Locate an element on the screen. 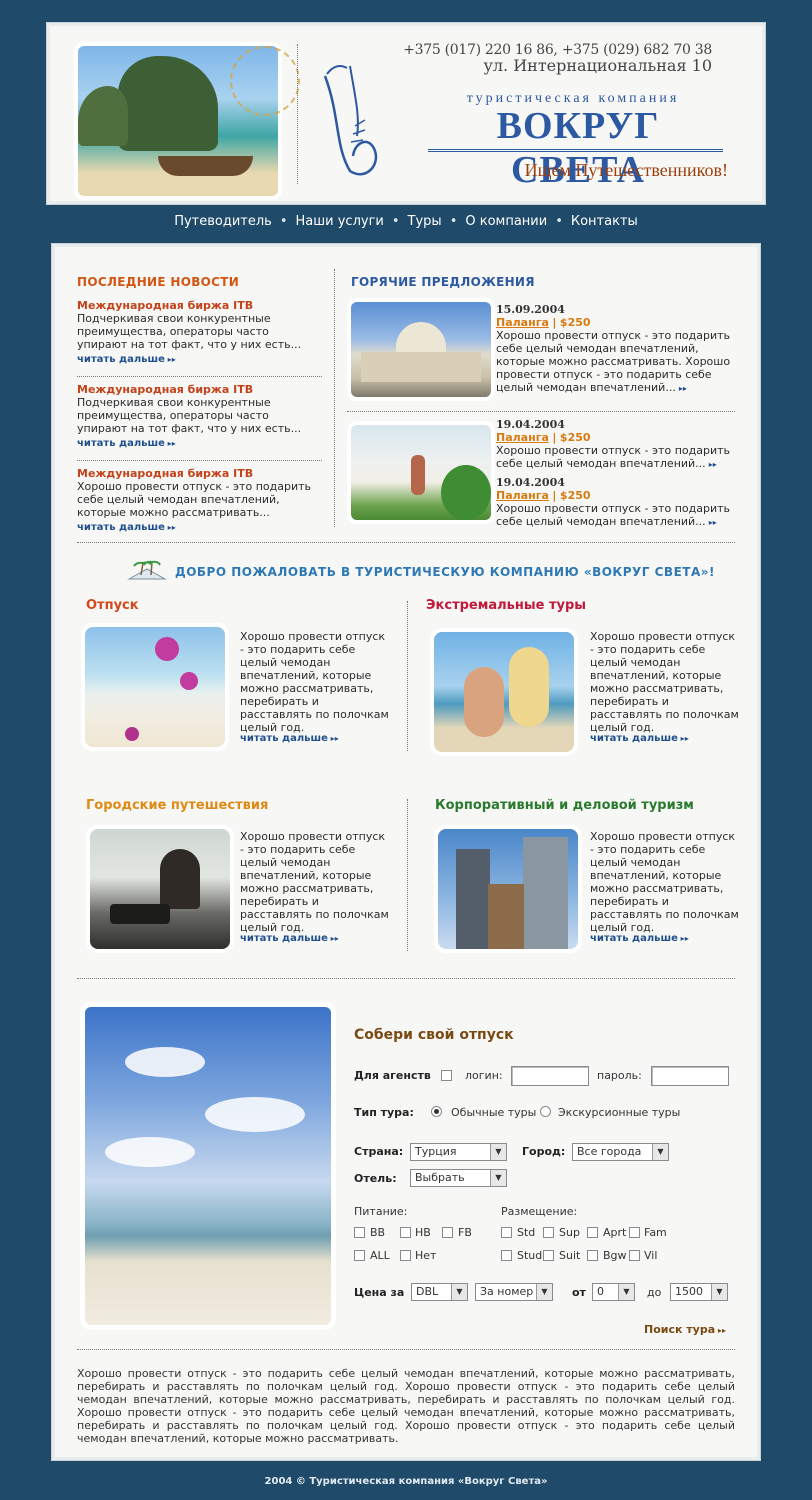  category-title: Корпоративный и деловой туризм is located at coordinates (564, 805).